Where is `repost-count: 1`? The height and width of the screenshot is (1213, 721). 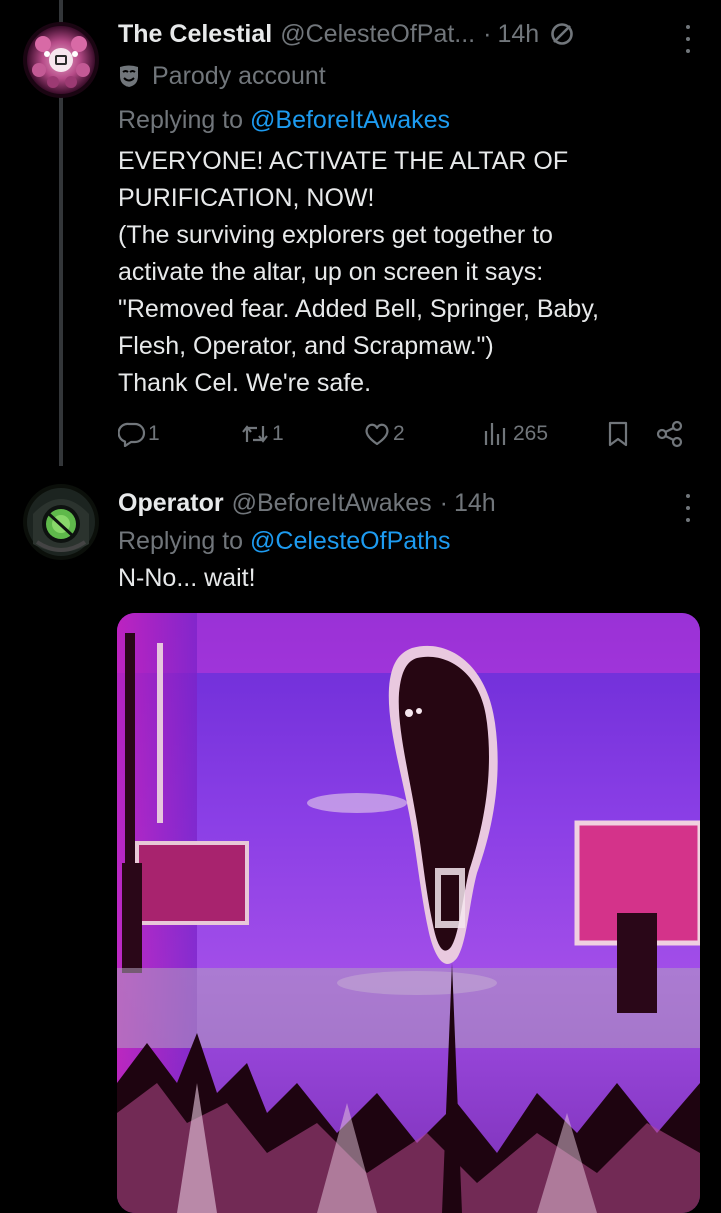
repost-count: 1 is located at coordinates (278, 433).